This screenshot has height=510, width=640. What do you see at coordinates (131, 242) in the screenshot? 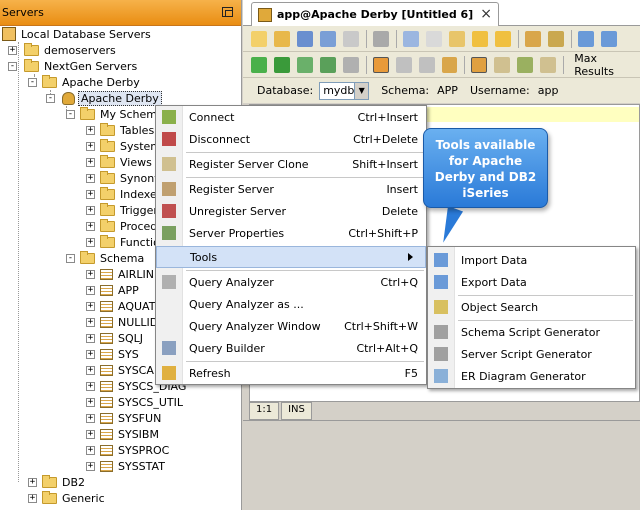
I see `tree-node-functions: Functio` at bounding box center [131, 242].